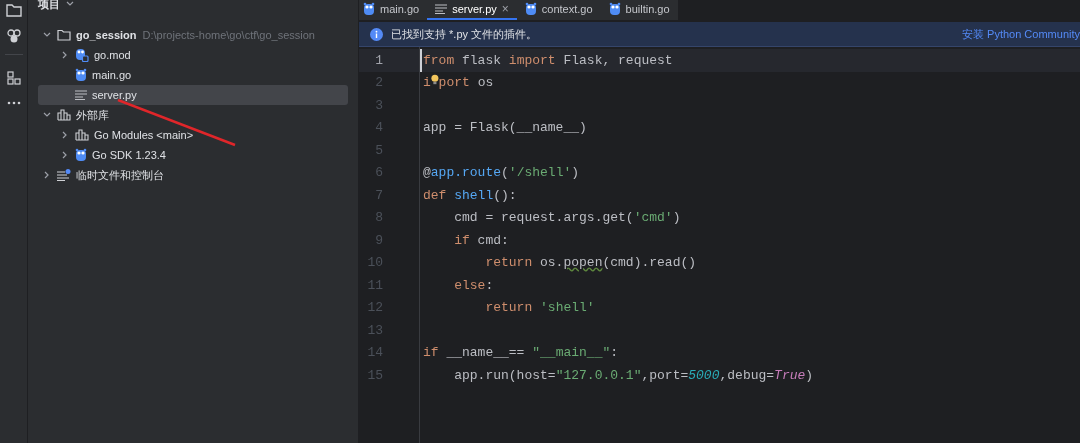  I want to click on item-label: 外部库, so click(92, 115).